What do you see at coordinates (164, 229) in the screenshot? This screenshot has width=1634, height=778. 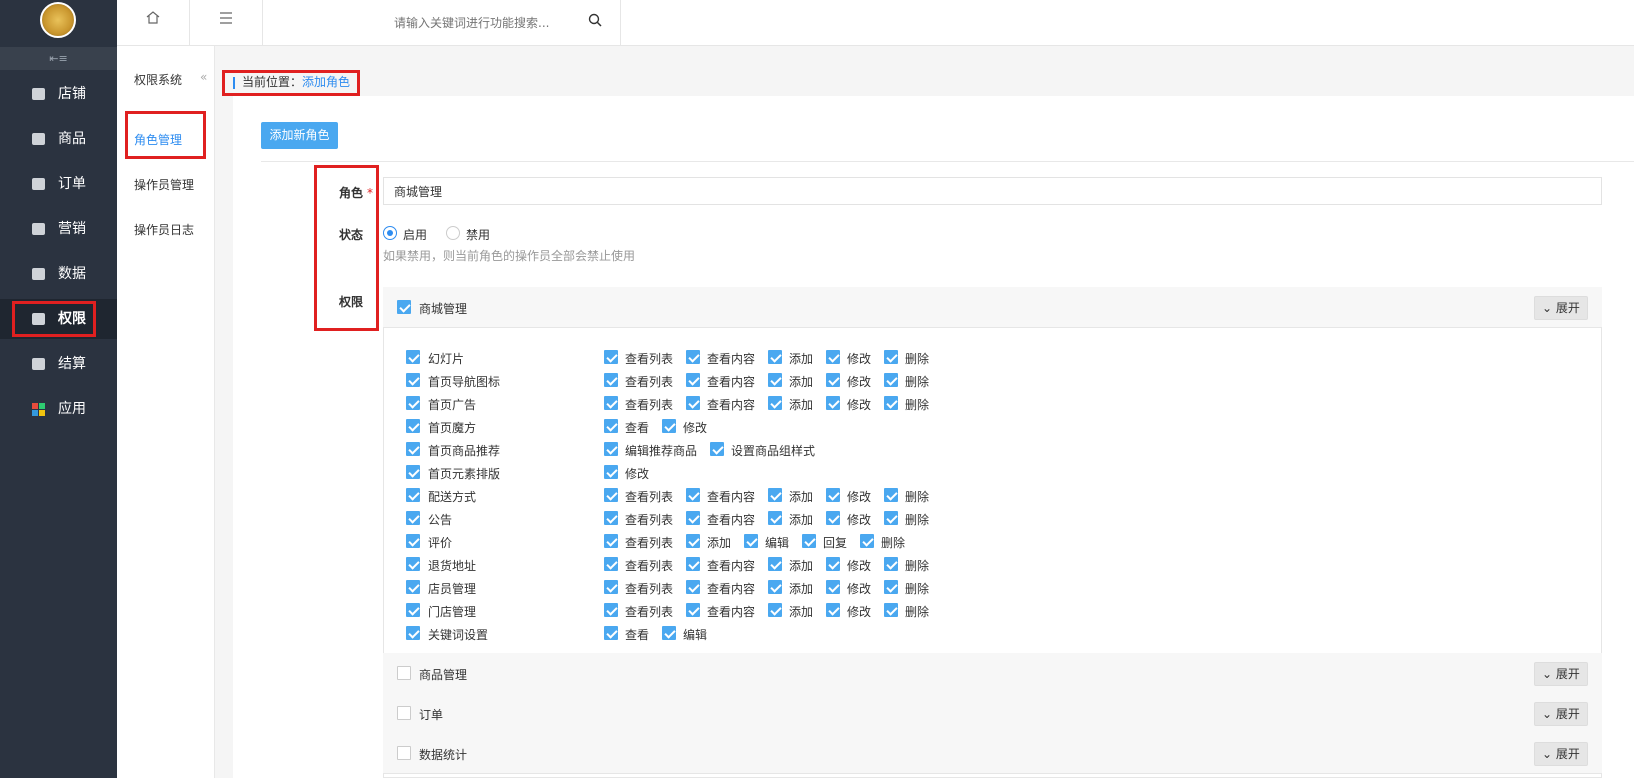 I see `subnav-item-operator-log: 操作员日志` at bounding box center [164, 229].